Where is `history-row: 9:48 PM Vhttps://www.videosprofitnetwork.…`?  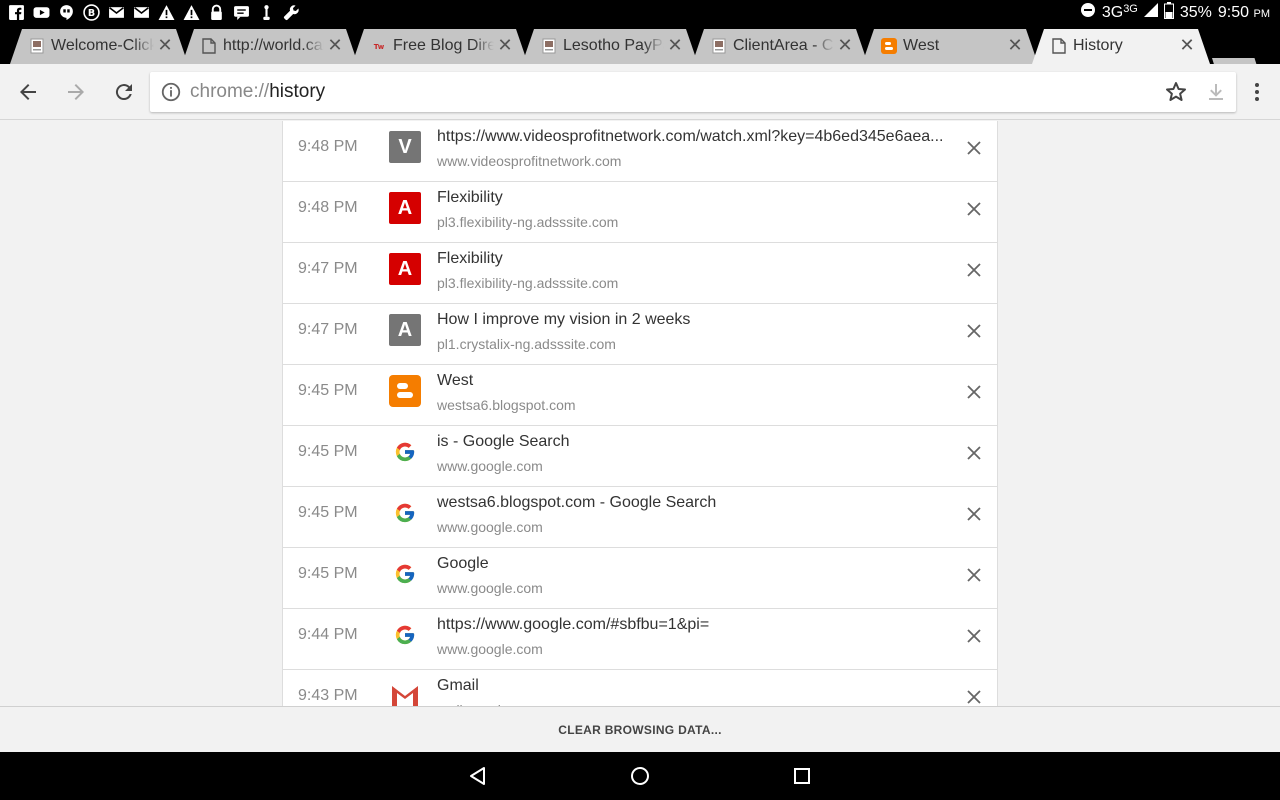
history-row: 9:48 PM Vhttps://www.videosprofitnetwork.… is located at coordinates (640, 151).